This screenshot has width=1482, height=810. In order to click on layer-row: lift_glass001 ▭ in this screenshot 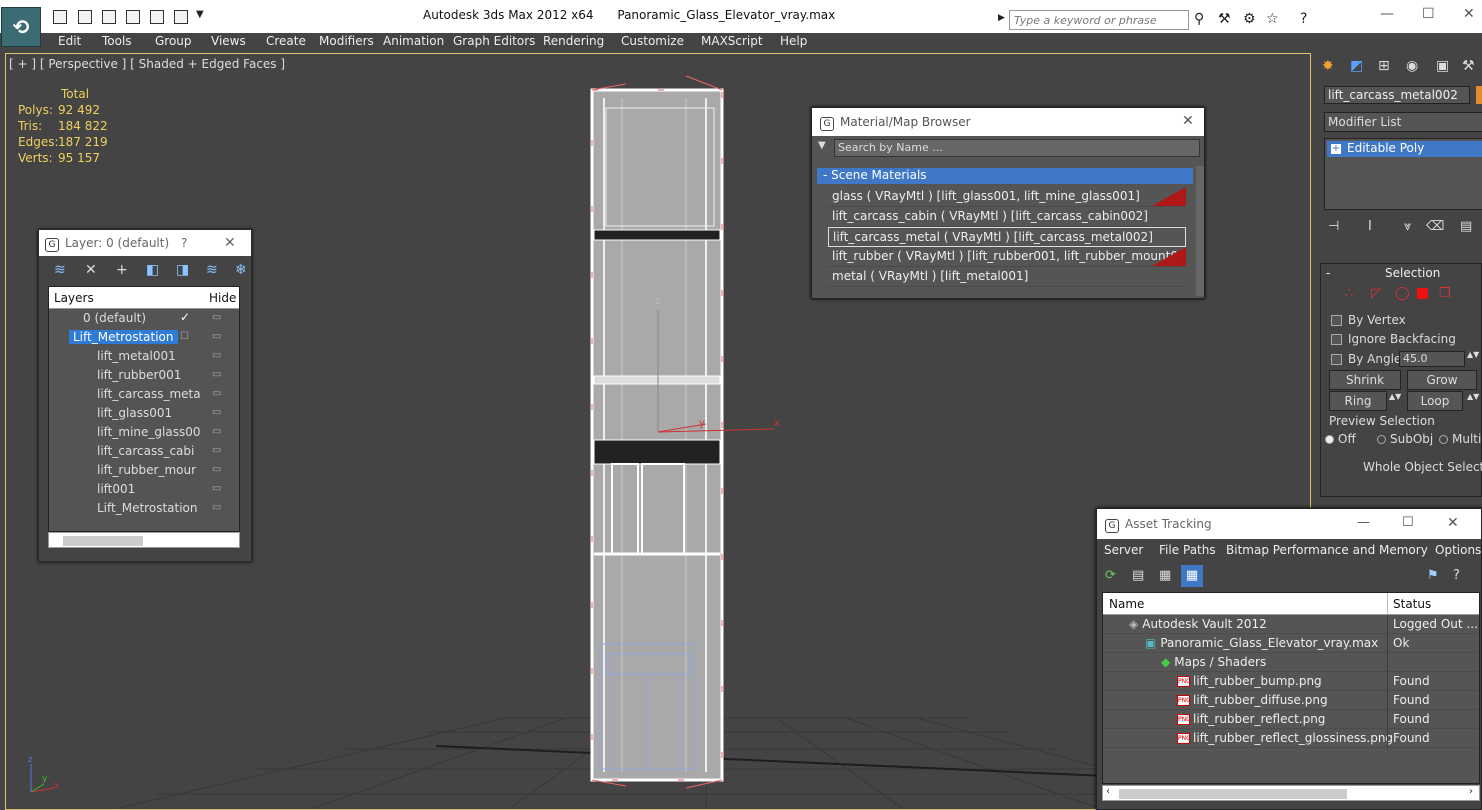, I will do `click(144, 413)`.